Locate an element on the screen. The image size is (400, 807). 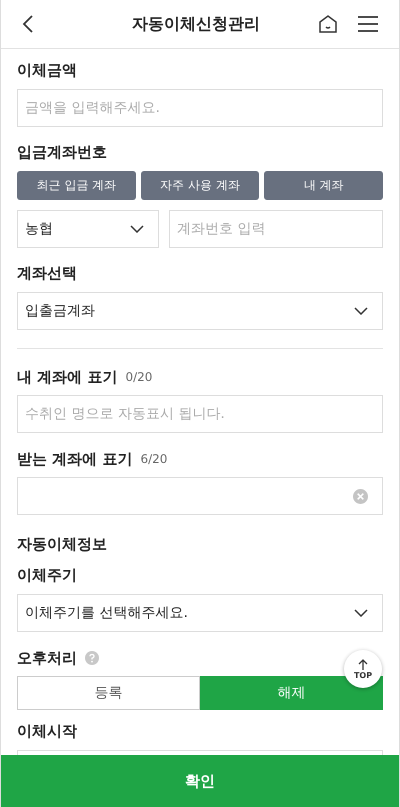
scroll-top-button: TOP is located at coordinates (363, 669).